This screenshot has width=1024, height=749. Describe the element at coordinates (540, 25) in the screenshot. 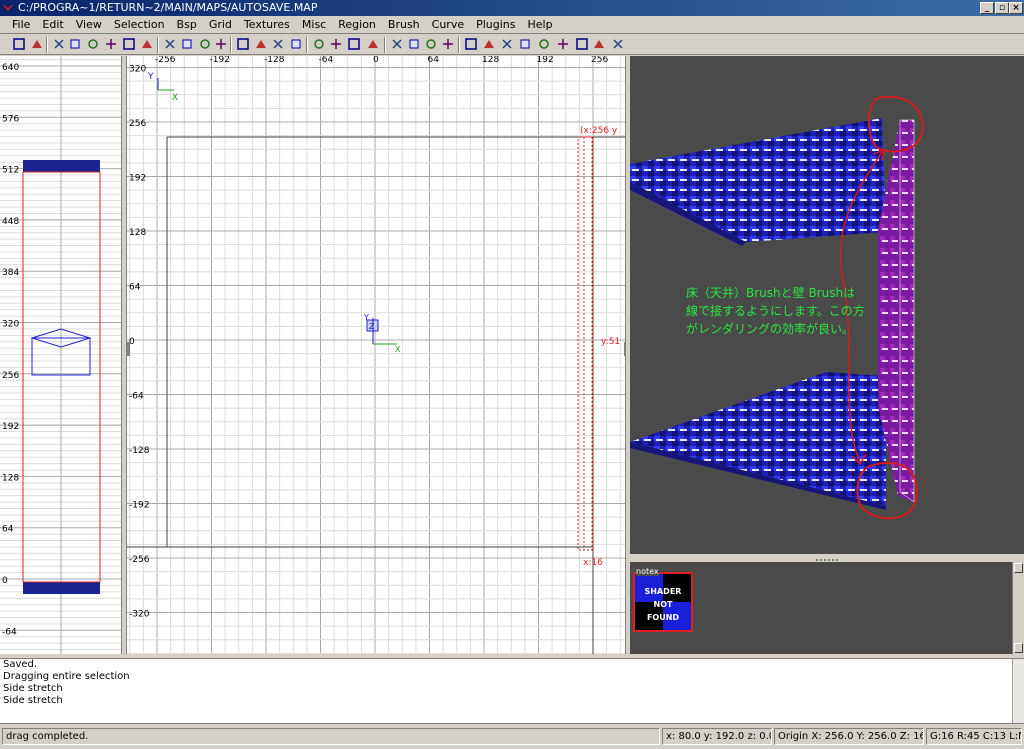

I see `menu-help: Help` at that location.